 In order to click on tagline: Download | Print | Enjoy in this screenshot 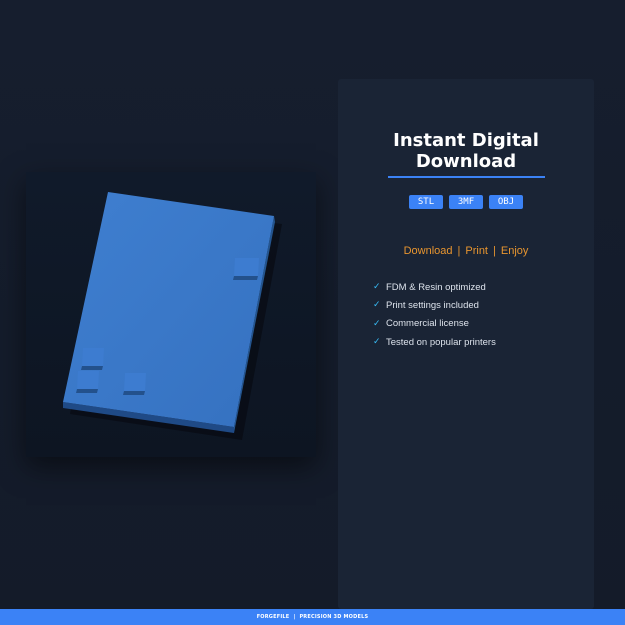, I will do `click(466, 251)`.